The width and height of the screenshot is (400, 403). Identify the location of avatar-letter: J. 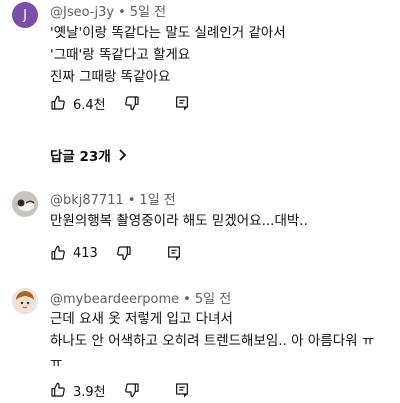
(25, 15).